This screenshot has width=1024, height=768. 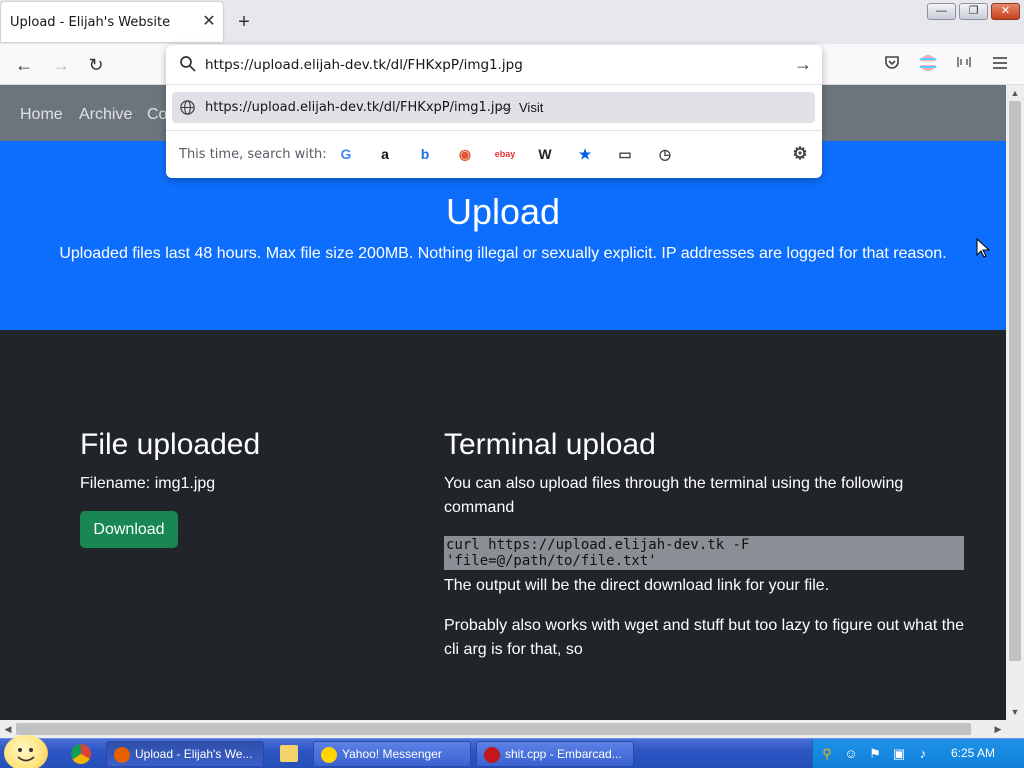 I want to click on minimize-button: —, so click(x=941, y=11).